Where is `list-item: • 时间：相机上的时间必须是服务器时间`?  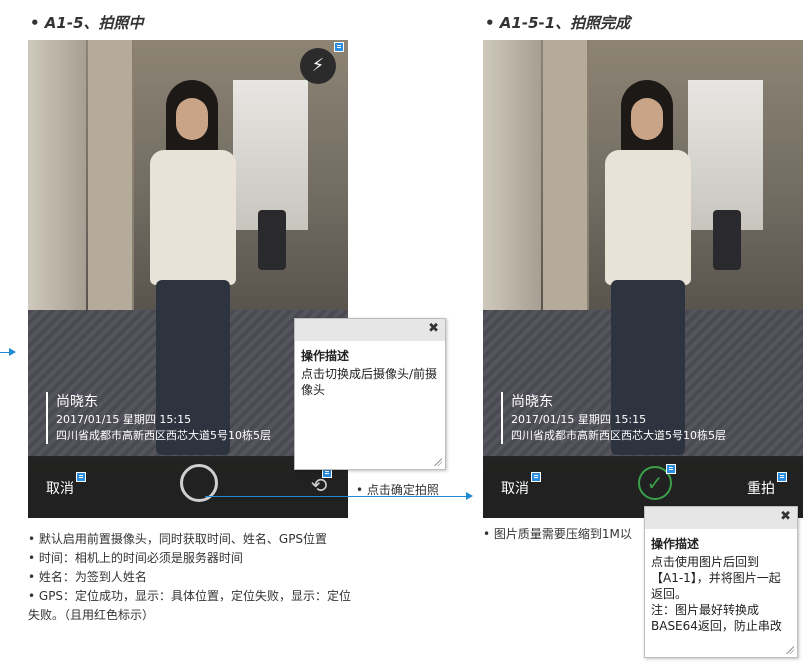 list-item: • 时间：相机上的时间必须是服务器时间 is located at coordinates (135, 558).